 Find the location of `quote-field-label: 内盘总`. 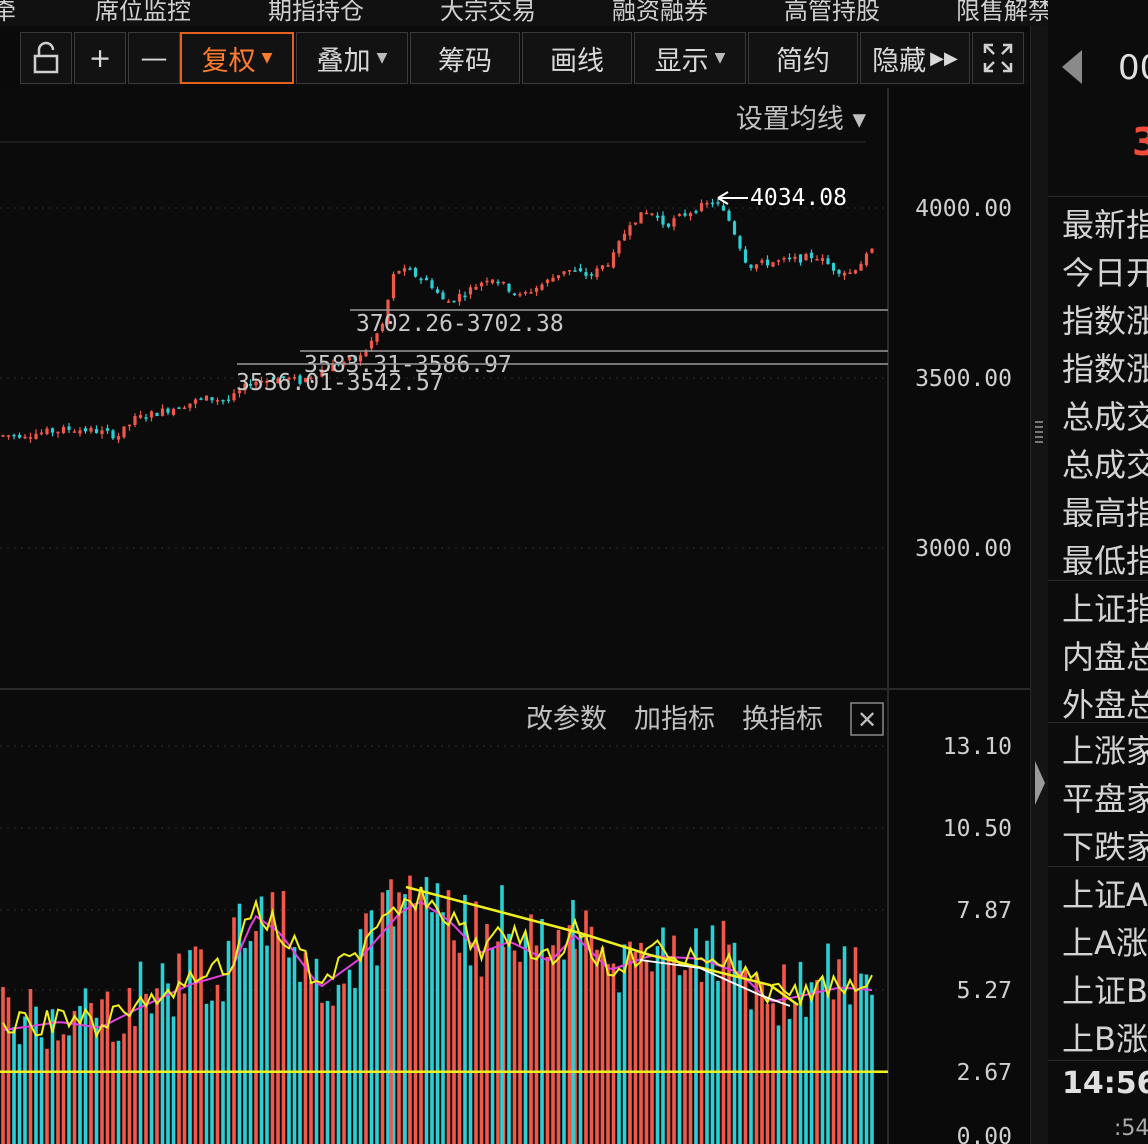

quote-field-label: 内盘总 is located at coordinates (1105, 657).